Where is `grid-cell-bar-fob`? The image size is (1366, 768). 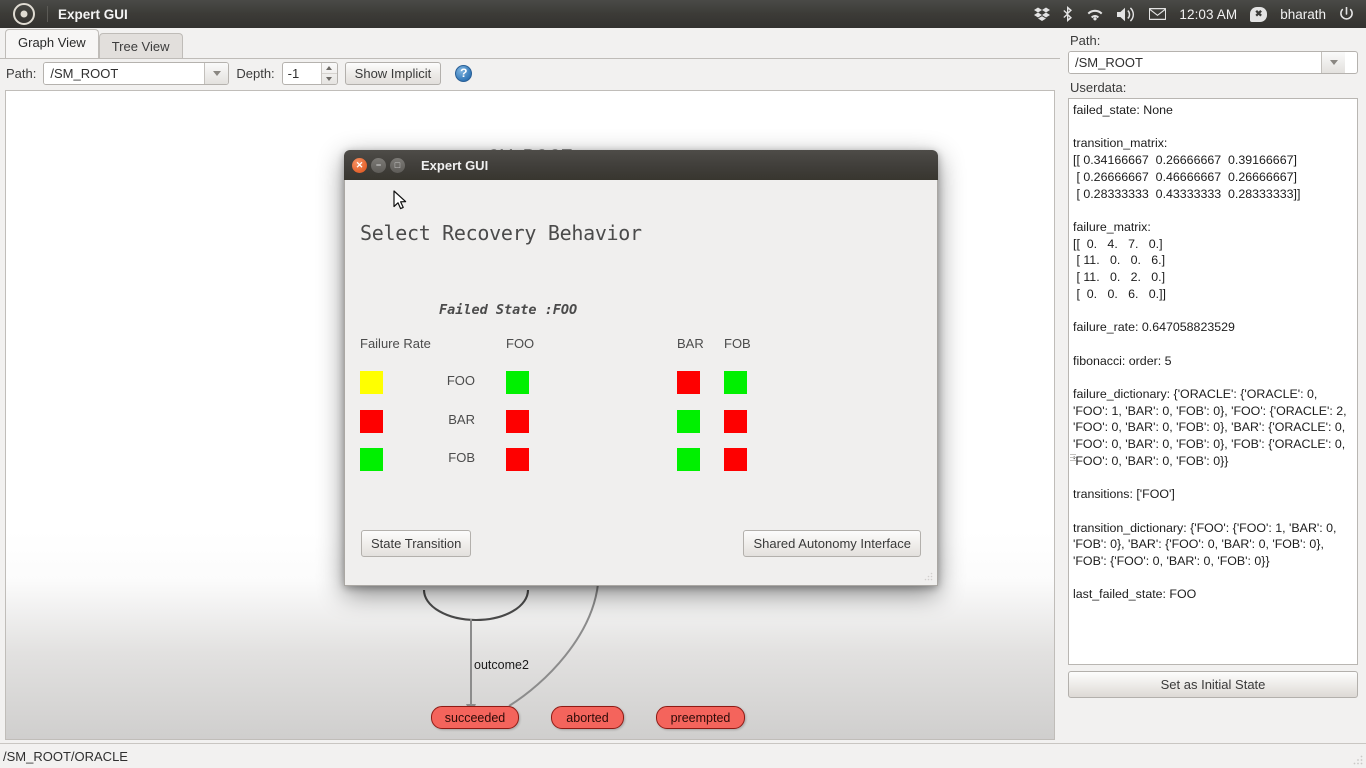
grid-cell-bar-fob is located at coordinates (735, 421).